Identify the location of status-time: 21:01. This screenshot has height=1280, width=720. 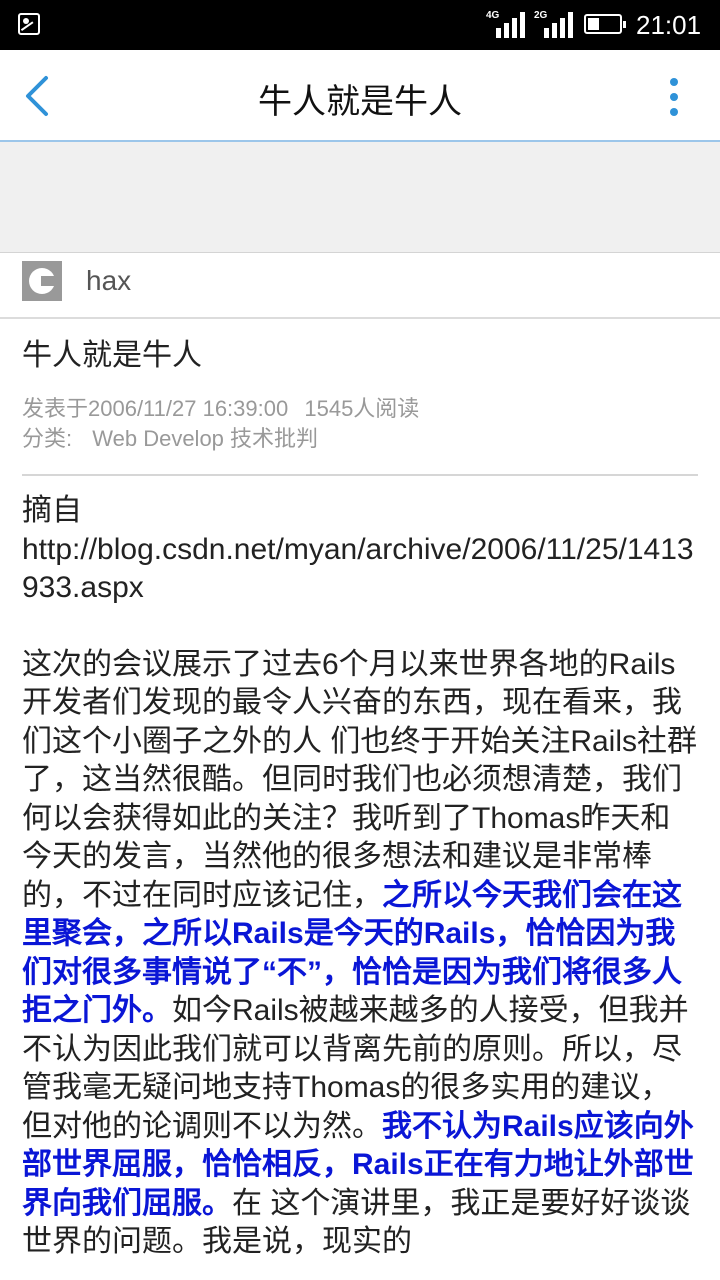
(669, 25).